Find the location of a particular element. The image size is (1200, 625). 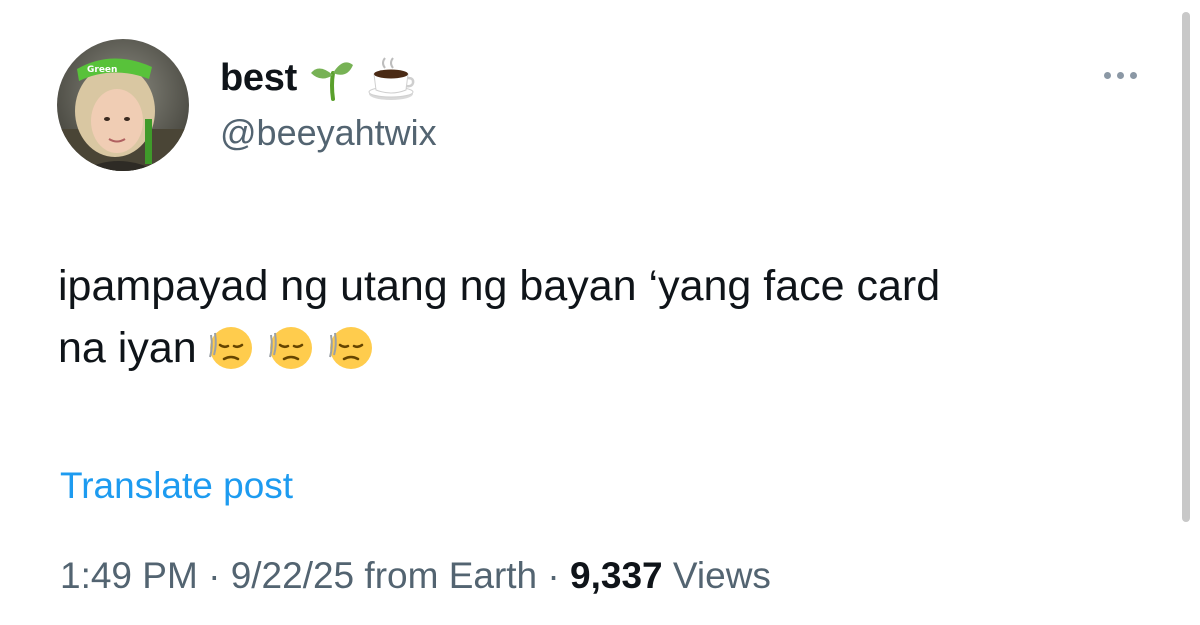

more-options-button is located at coordinates (1120, 75).